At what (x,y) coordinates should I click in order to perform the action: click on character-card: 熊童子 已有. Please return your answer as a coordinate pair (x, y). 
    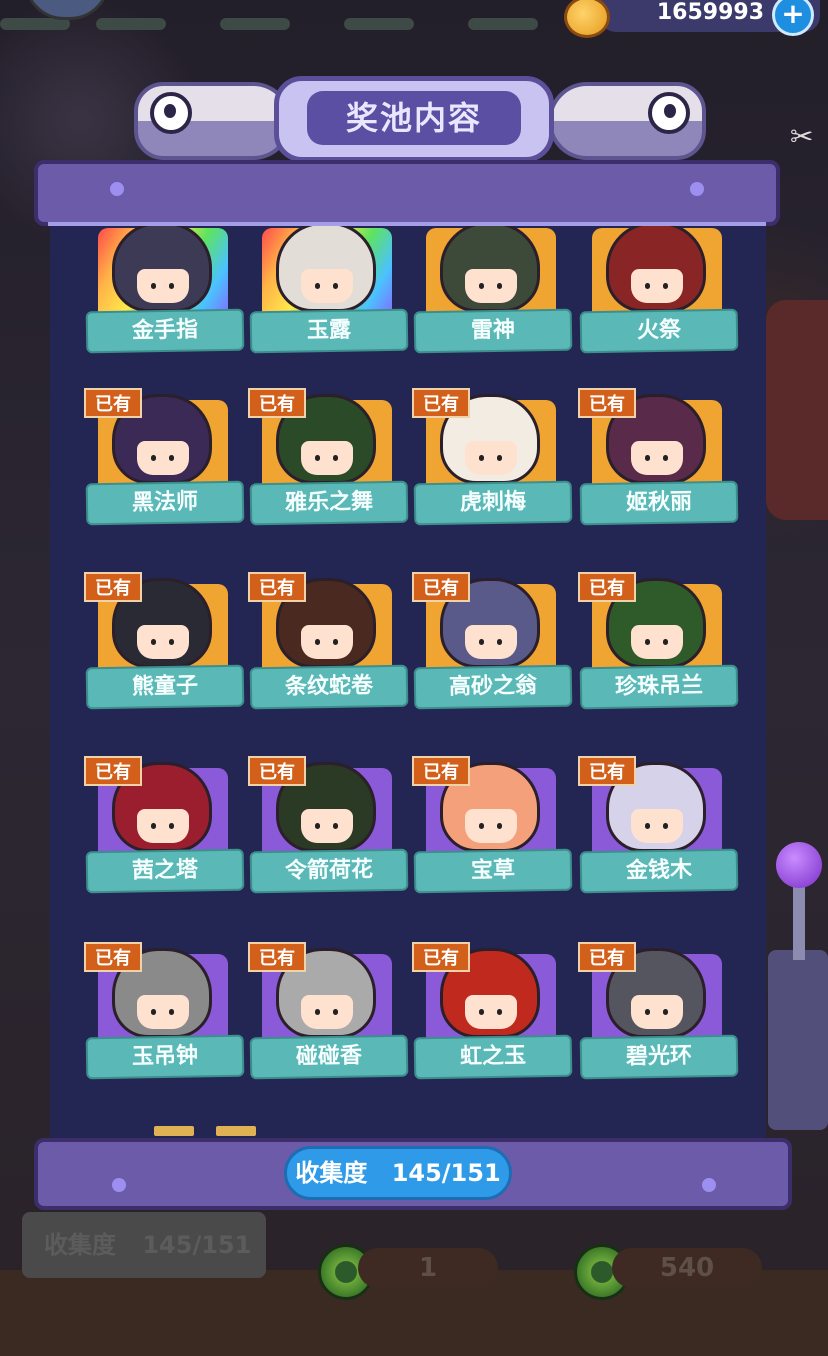
    Looking at the image, I should click on (164, 643).